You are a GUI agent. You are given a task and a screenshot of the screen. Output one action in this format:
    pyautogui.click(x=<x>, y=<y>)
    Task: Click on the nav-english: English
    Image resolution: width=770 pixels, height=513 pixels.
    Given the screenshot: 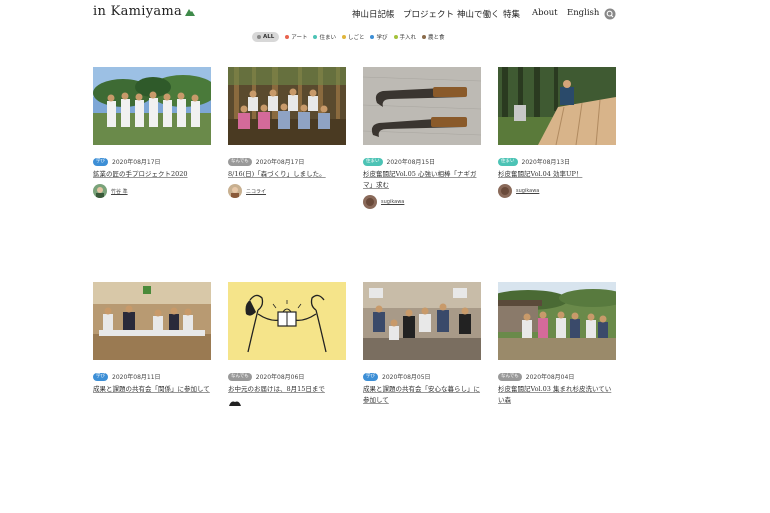 What is the action you would take?
    pyautogui.click(x=583, y=13)
    